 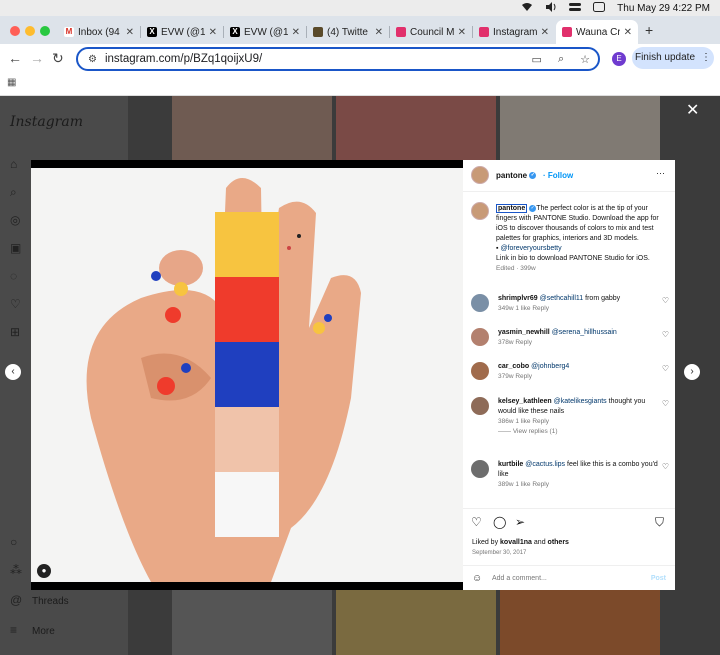 I want to click on comment-meta: 386w 1 like Reply, so click(x=523, y=421).